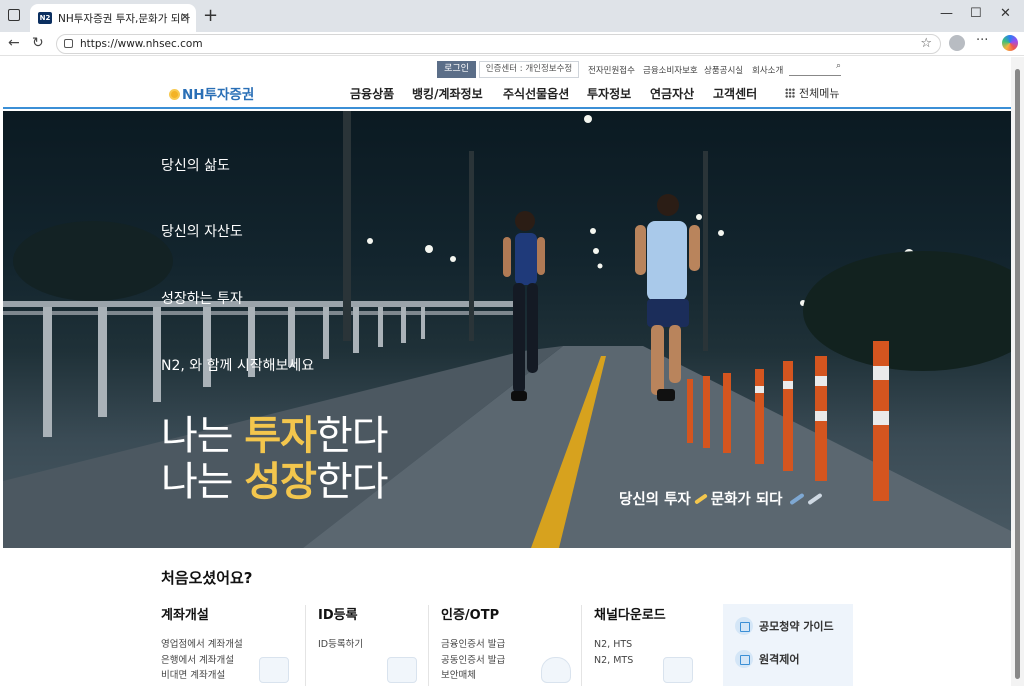  Describe the element at coordinates (174, 94) in the screenshot. I see `logo-mark-icon` at that location.